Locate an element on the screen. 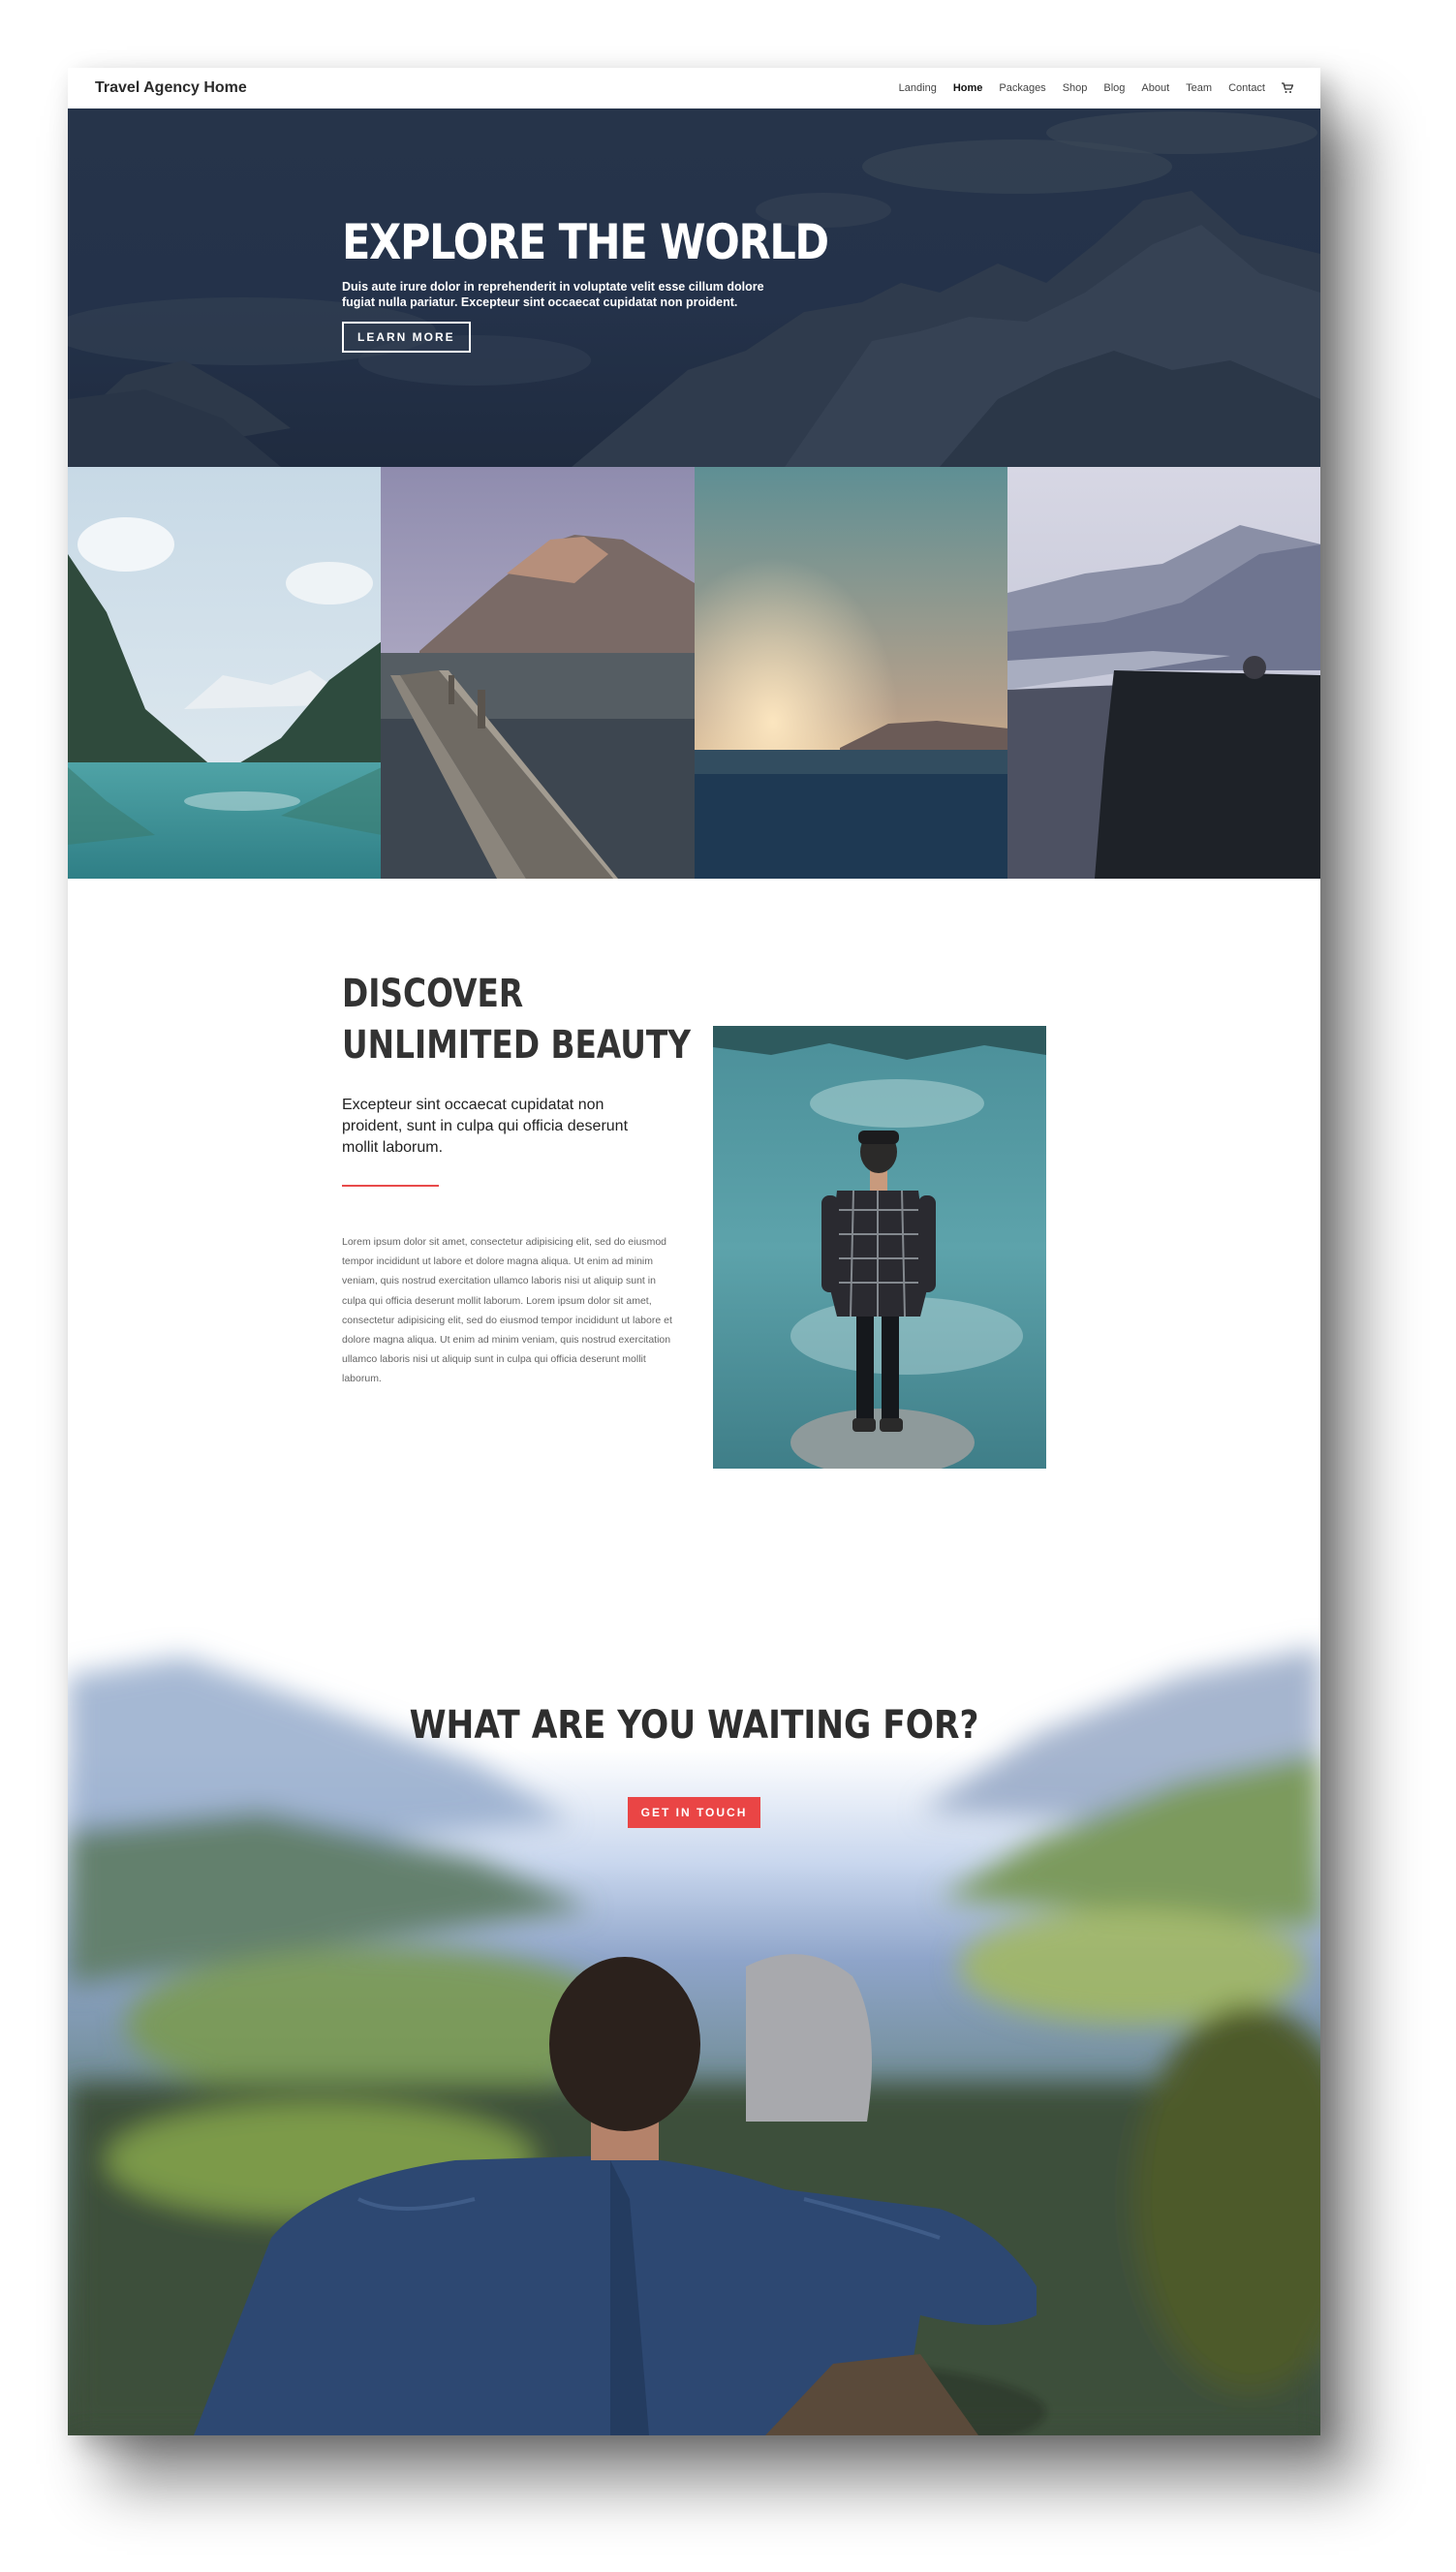 The width and height of the screenshot is (1456, 2572). man-at-lake-photo is located at coordinates (880, 1247).